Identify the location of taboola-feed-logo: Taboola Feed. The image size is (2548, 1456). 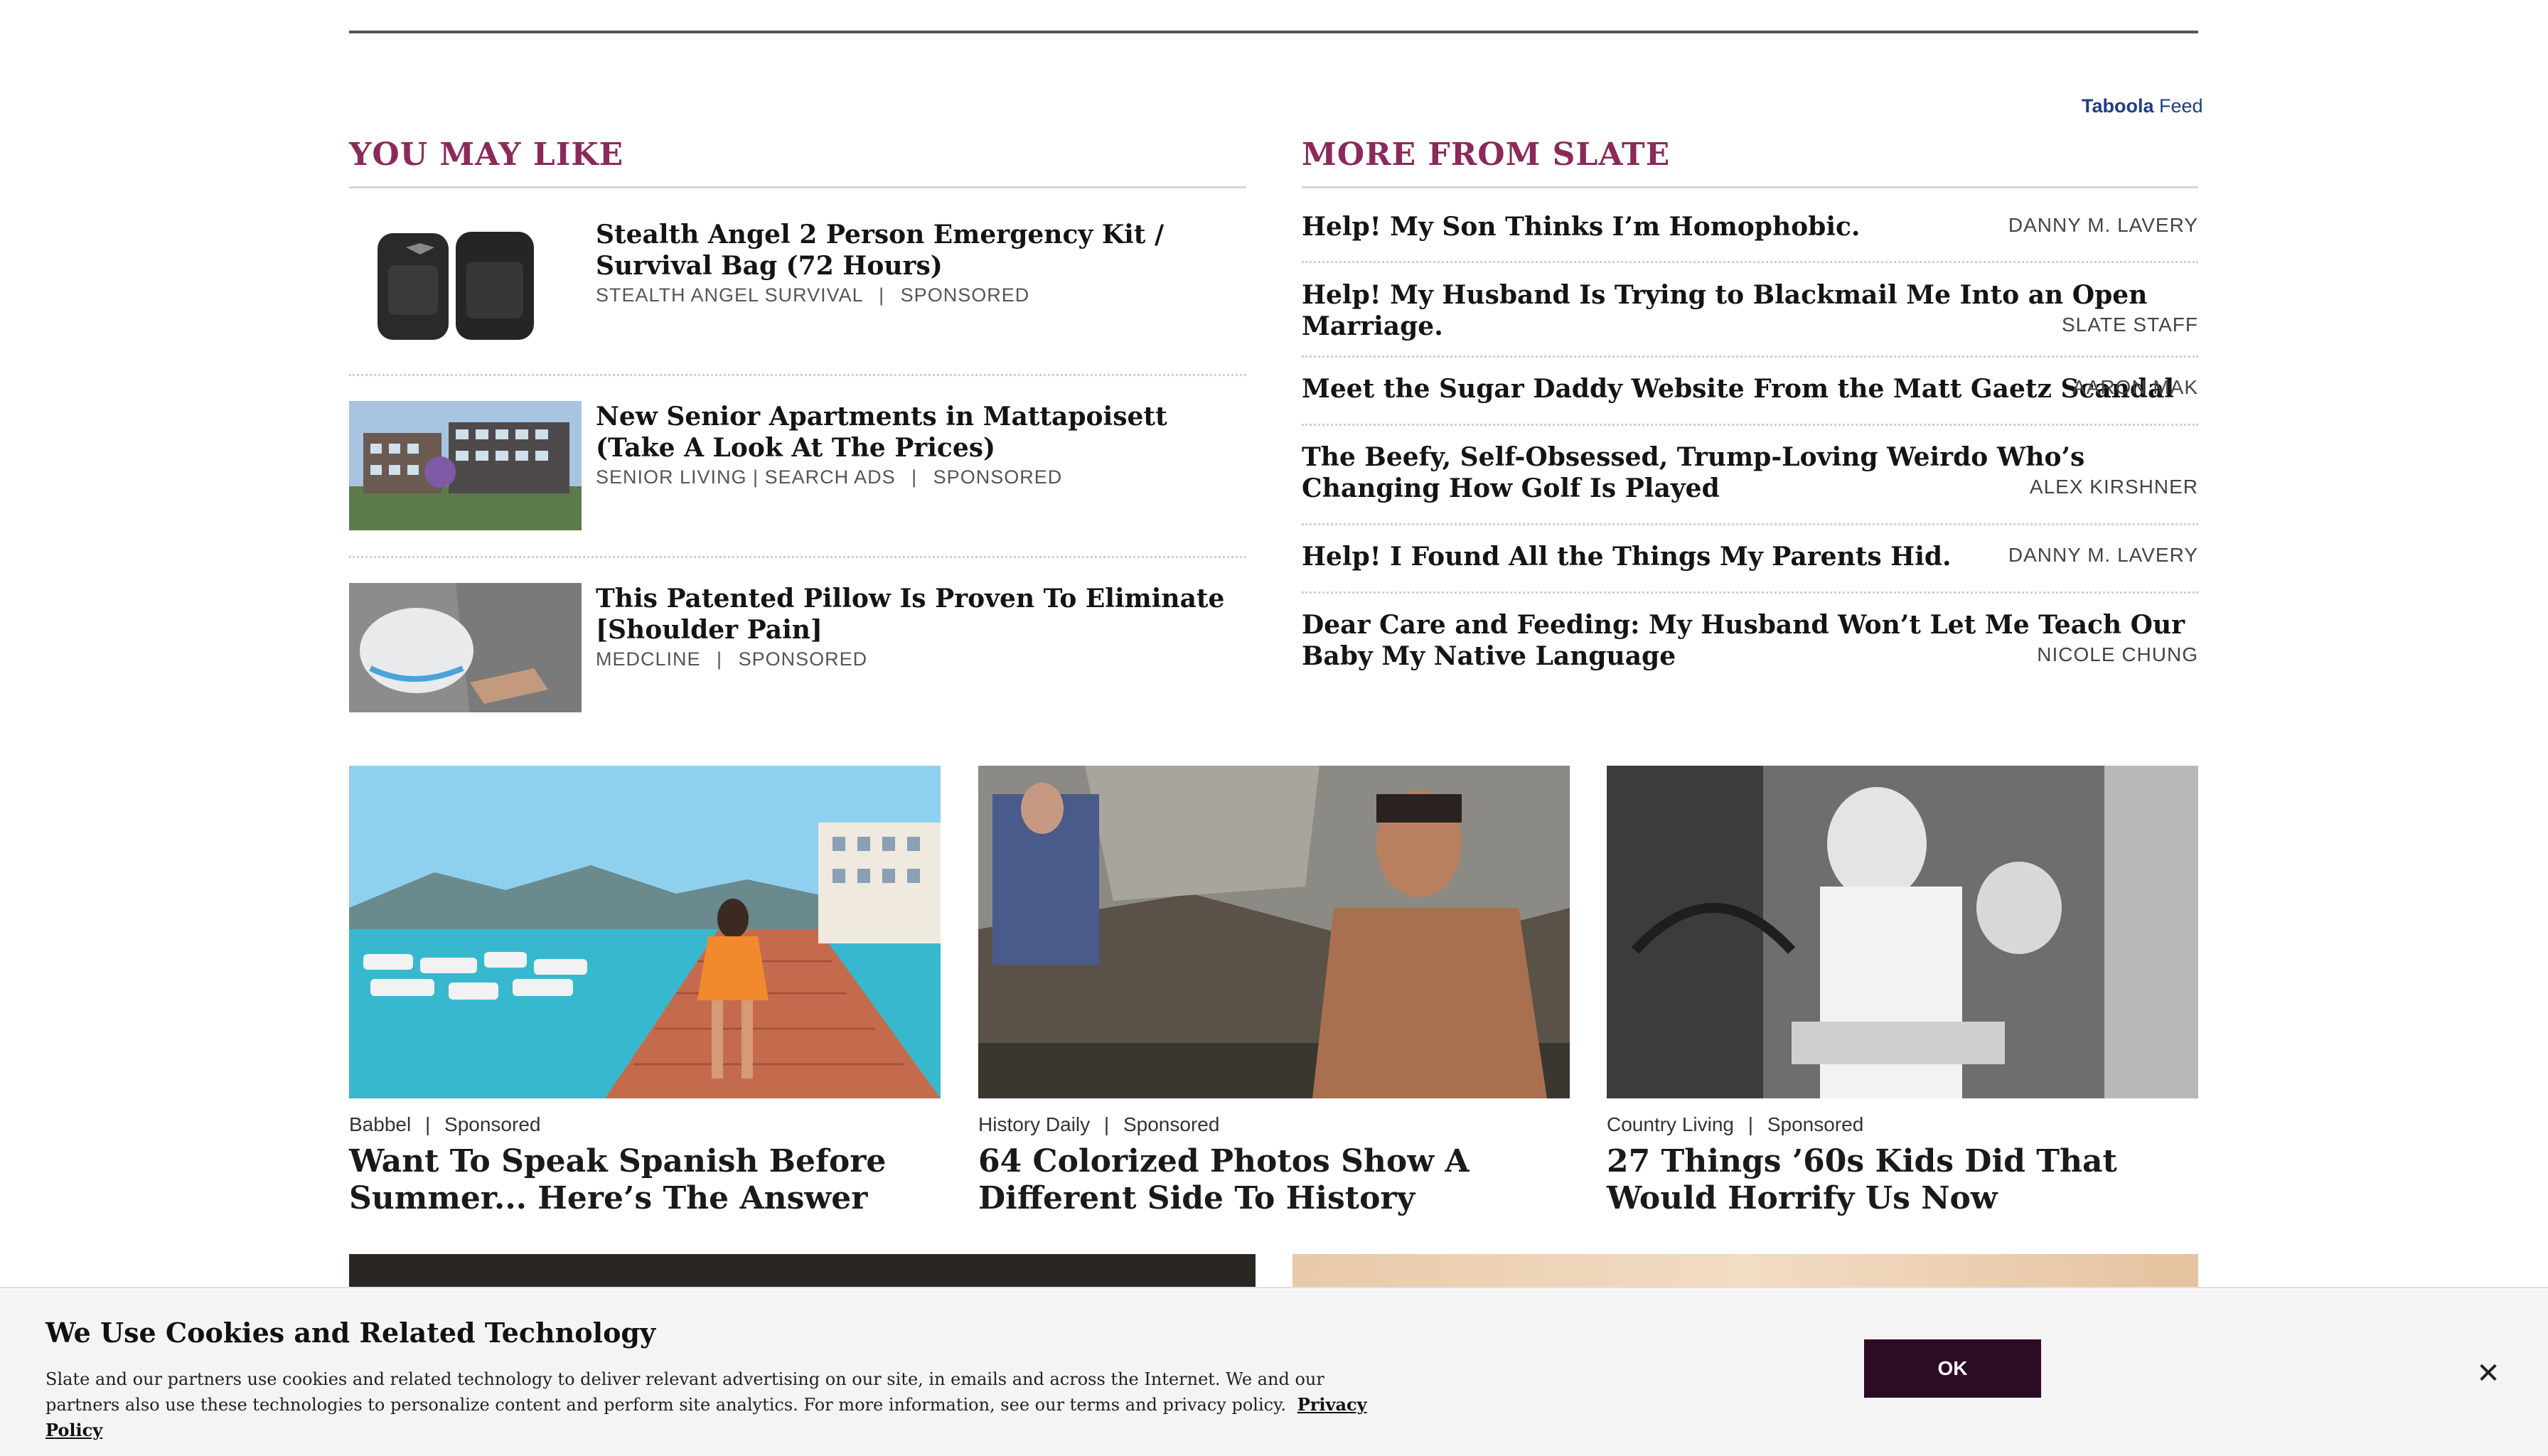
(2143, 106).